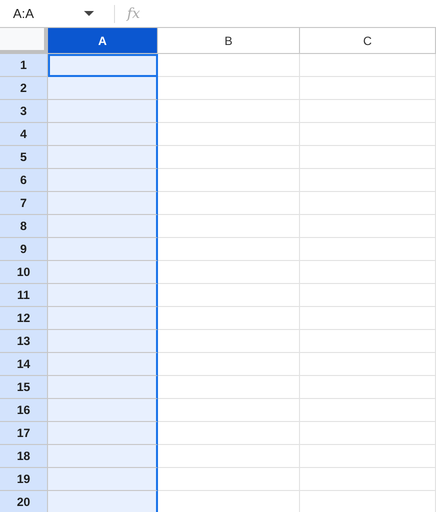  What do you see at coordinates (24, 134) in the screenshot?
I see `row-header: 4` at bounding box center [24, 134].